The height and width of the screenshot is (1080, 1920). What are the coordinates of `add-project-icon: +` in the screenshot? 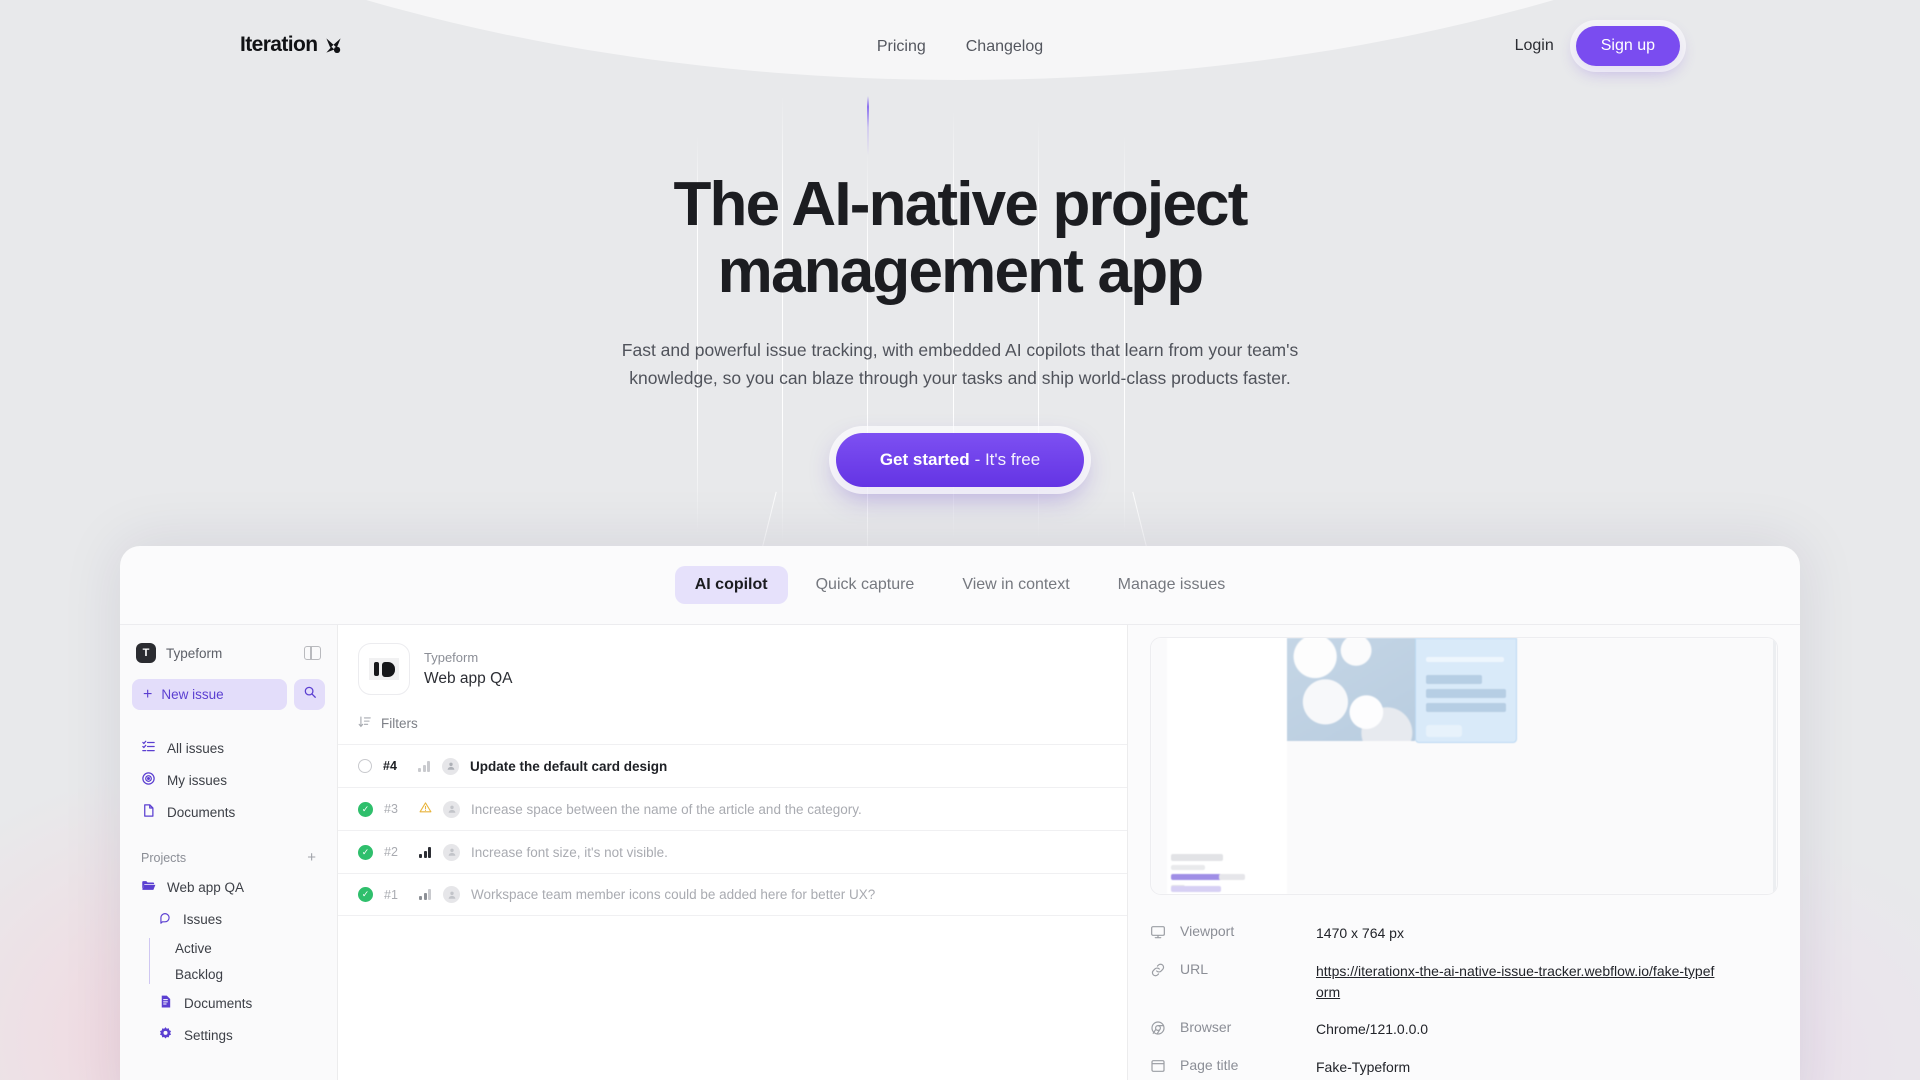 It's located at (311, 857).